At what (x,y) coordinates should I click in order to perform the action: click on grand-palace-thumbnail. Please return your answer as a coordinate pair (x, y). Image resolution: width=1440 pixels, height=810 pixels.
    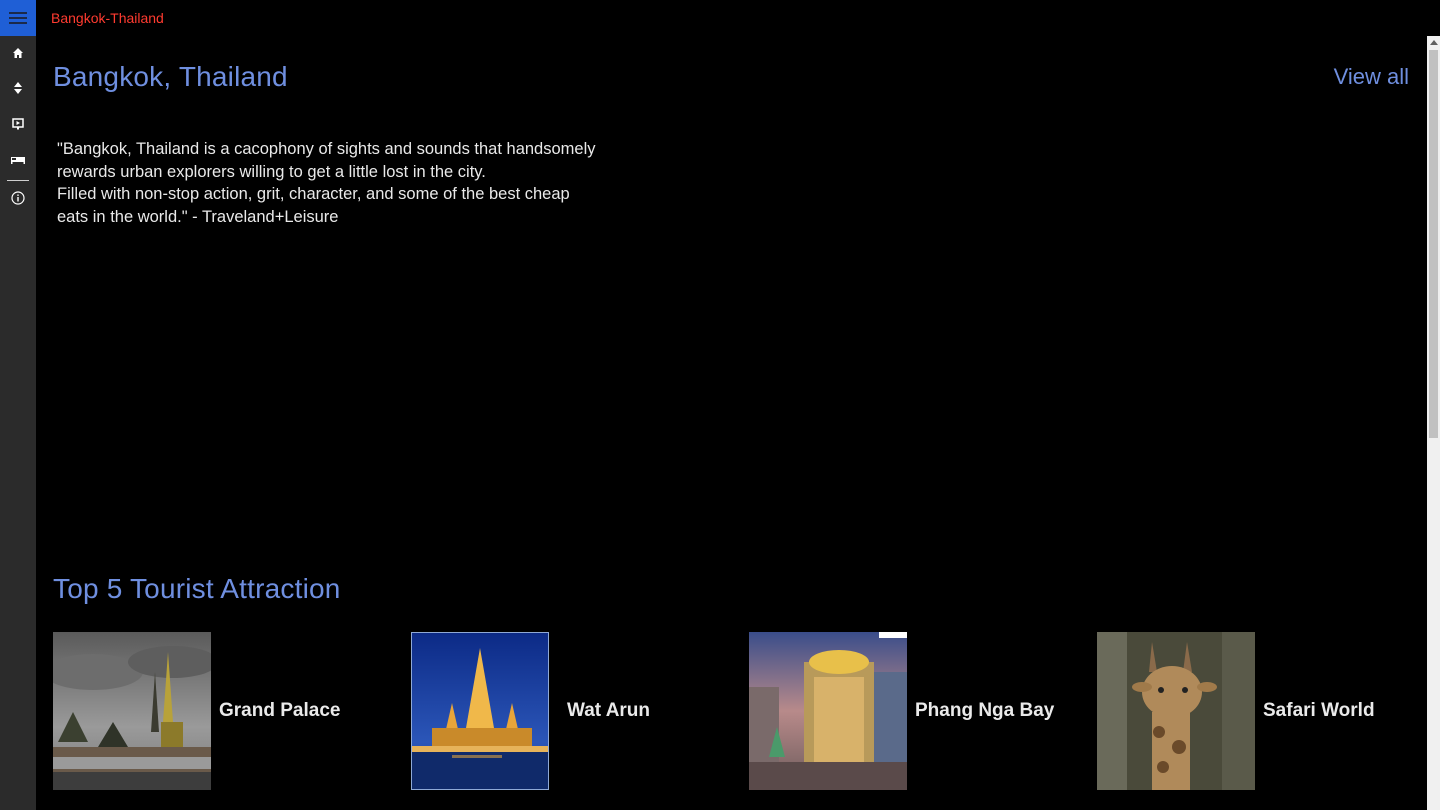
    Looking at the image, I should click on (132, 711).